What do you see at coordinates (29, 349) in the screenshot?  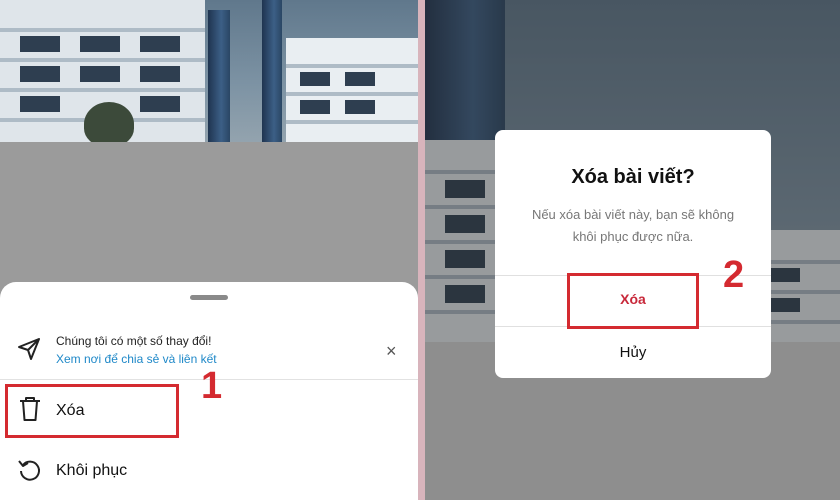 I see `send-icon` at bounding box center [29, 349].